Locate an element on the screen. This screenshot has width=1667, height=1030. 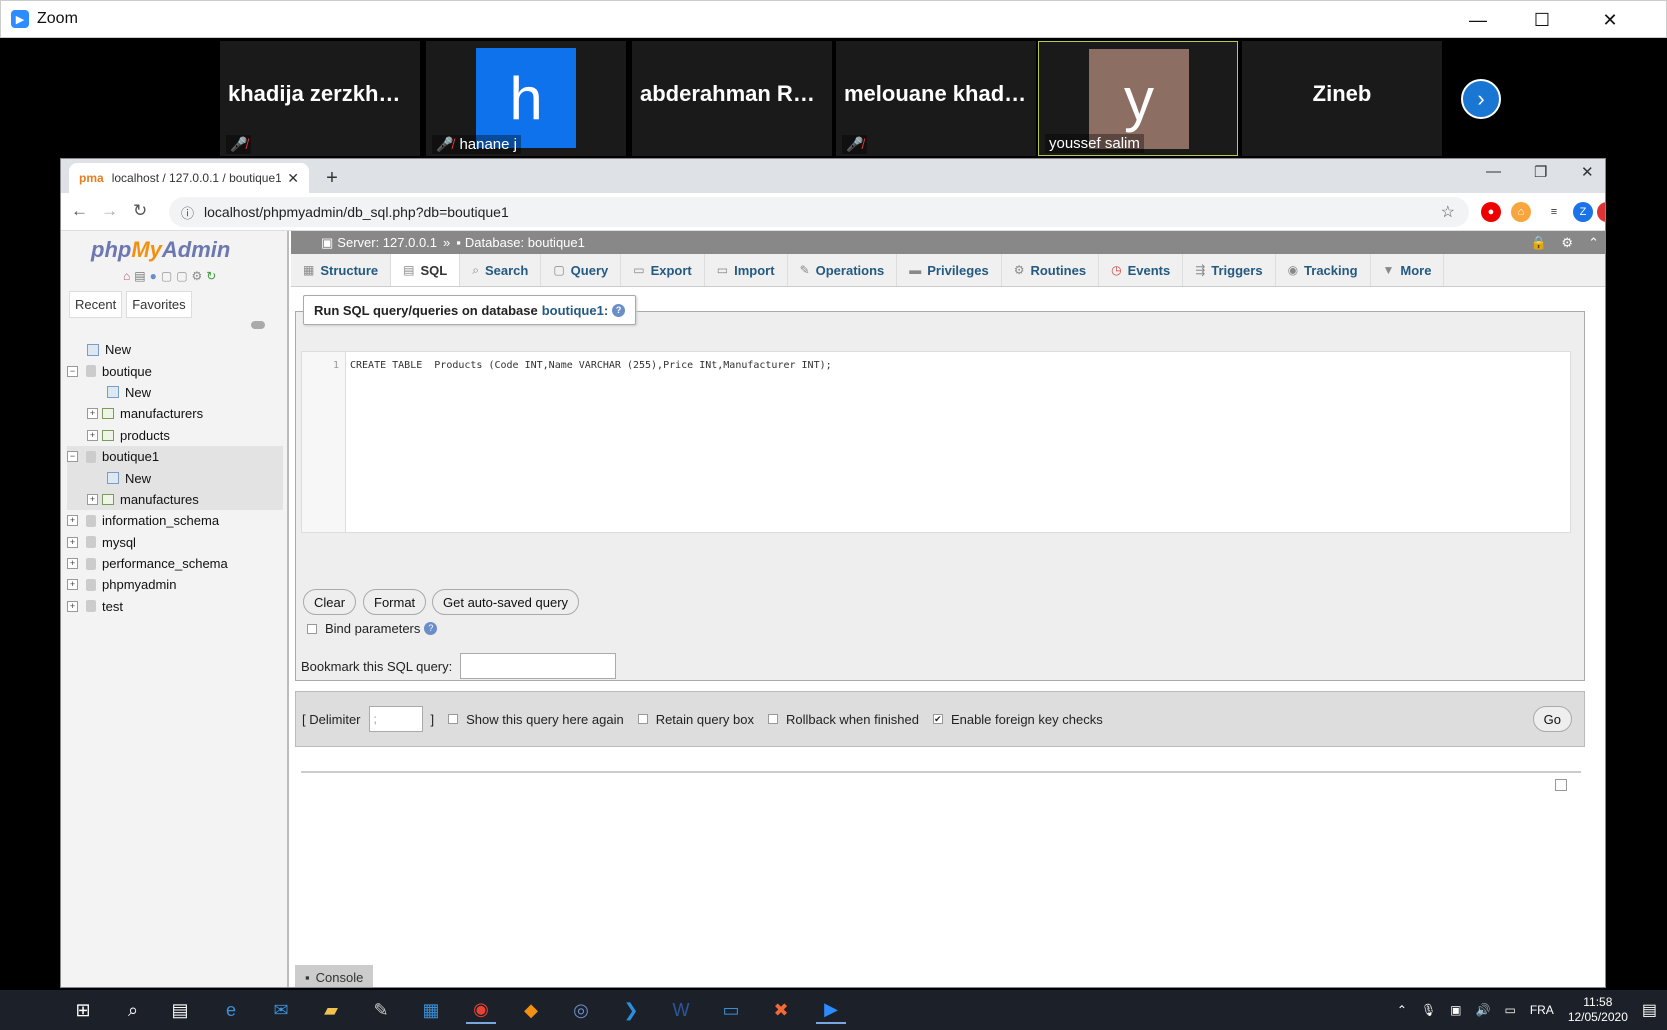
console-tab: ▪ Console is located at coordinates (334, 976).